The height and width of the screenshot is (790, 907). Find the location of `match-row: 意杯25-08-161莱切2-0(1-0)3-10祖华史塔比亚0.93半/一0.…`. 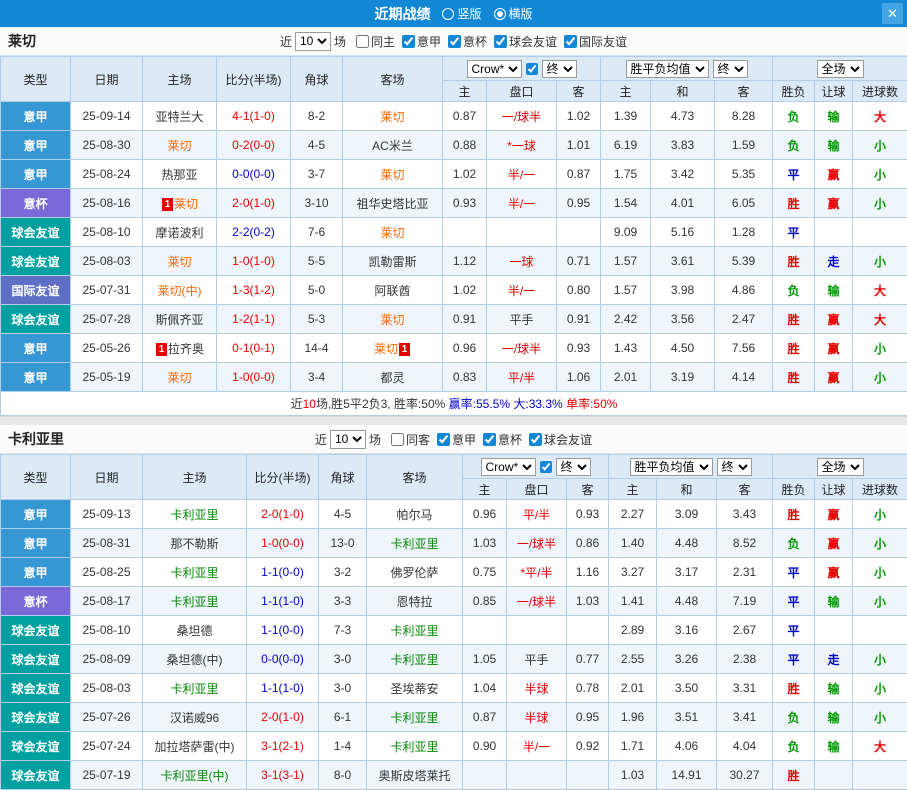

match-row: 意杯25-08-161莱切2-0(1-0)3-10祖华史塔比亚0.93半/一0.… is located at coordinates (454, 203).